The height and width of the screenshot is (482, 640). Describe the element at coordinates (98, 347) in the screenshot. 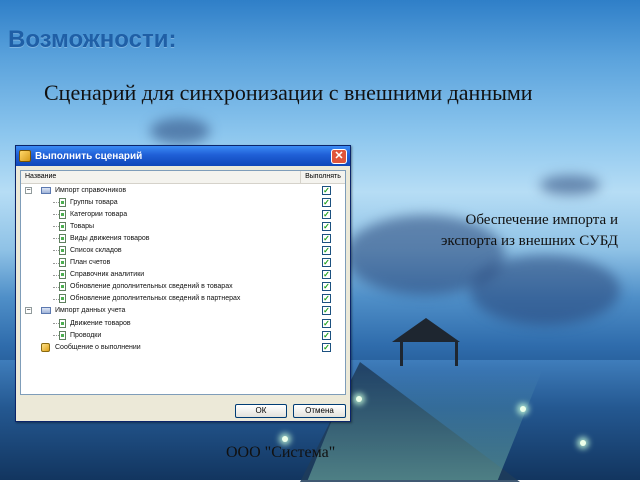

I see `tree-row-label: Сообщение о выполнении` at that location.